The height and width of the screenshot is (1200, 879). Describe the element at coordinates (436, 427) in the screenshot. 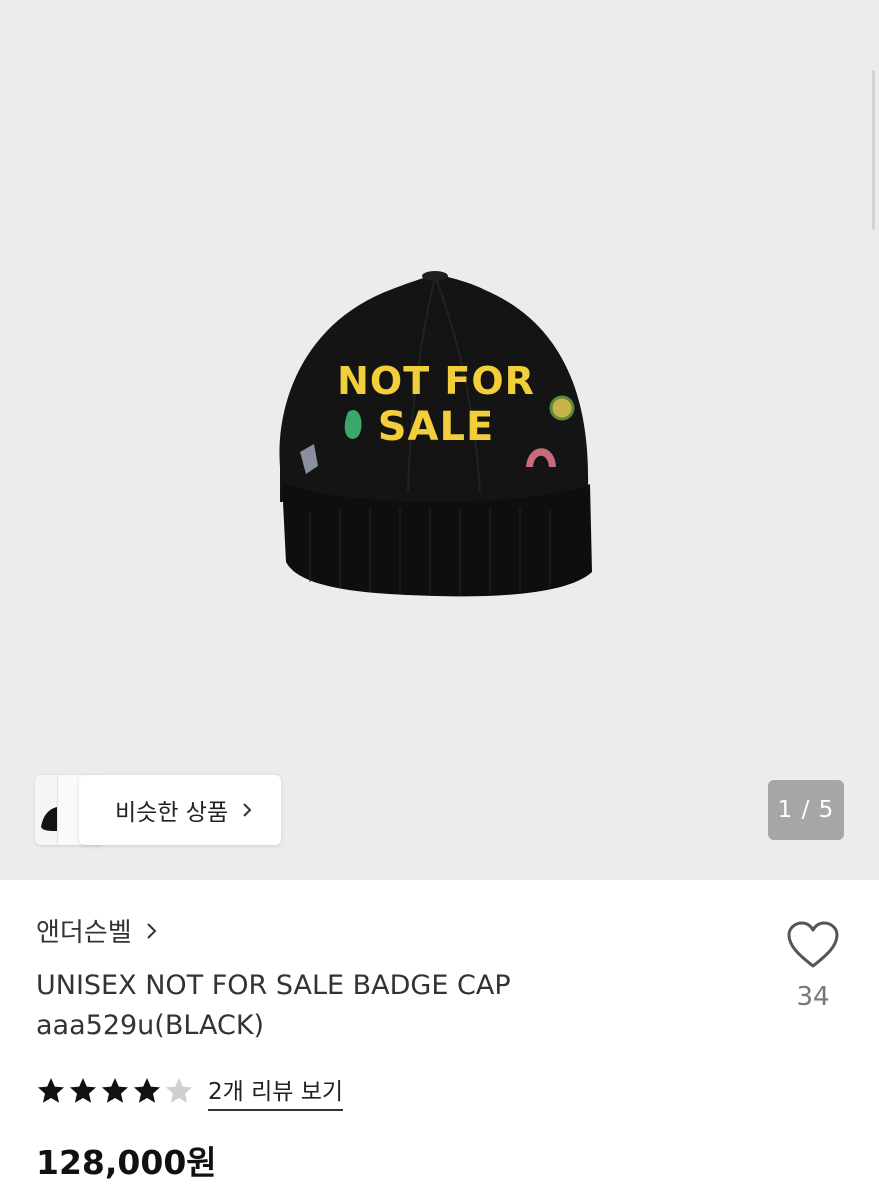

I see `cap-text-line2: SALE` at that location.